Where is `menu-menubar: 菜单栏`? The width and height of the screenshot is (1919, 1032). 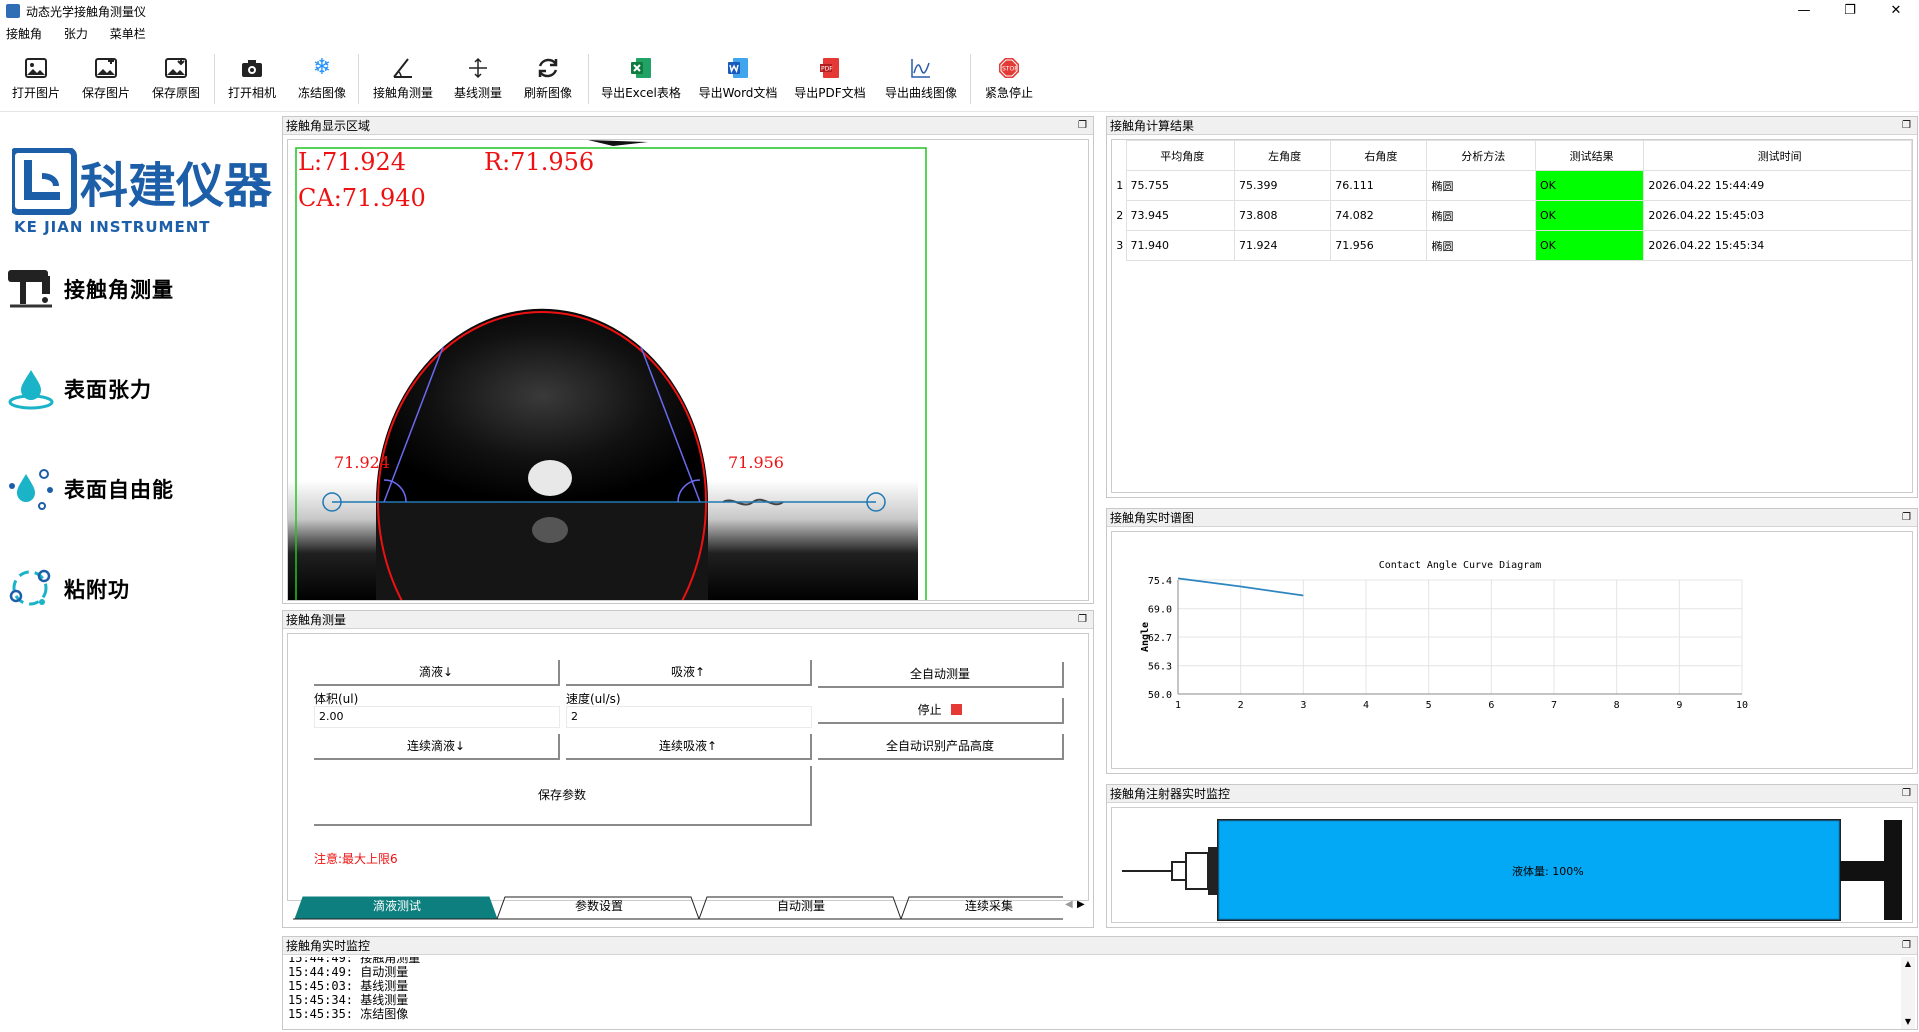 menu-menubar: 菜单栏 is located at coordinates (128, 34).